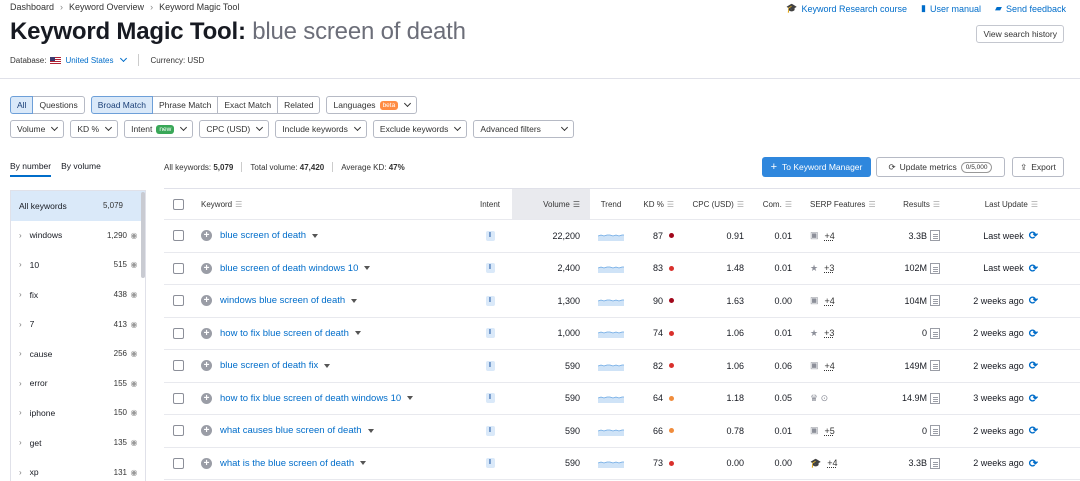 Image resolution: width=1080 pixels, height=481 pixels. What do you see at coordinates (78, 295) in the screenshot?
I see `group-item: › fix 438 ◉` at bounding box center [78, 295].